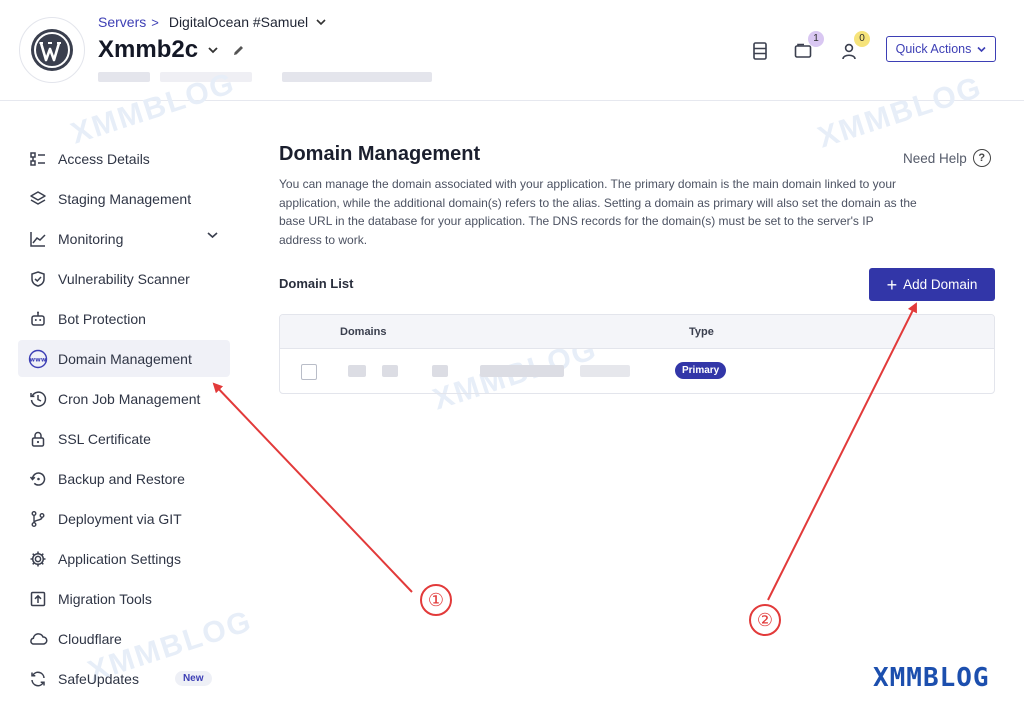 The image size is (1024, 713). I want to click on pencil-icon, so click(238, 50).